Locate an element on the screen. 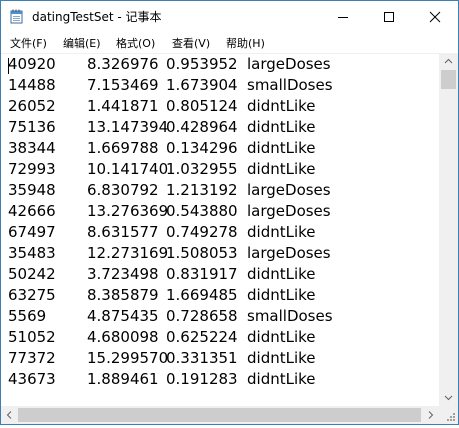  text-line: 40920 8.326976 0.953952 largeDoses is located at coordinates (220, 64).